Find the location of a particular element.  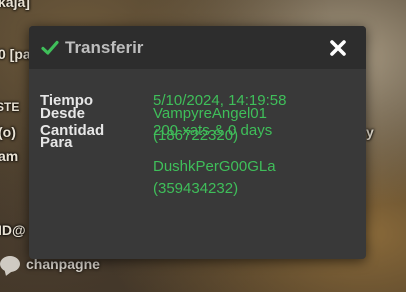

para-label: Para is located at coordinates (56, 142).